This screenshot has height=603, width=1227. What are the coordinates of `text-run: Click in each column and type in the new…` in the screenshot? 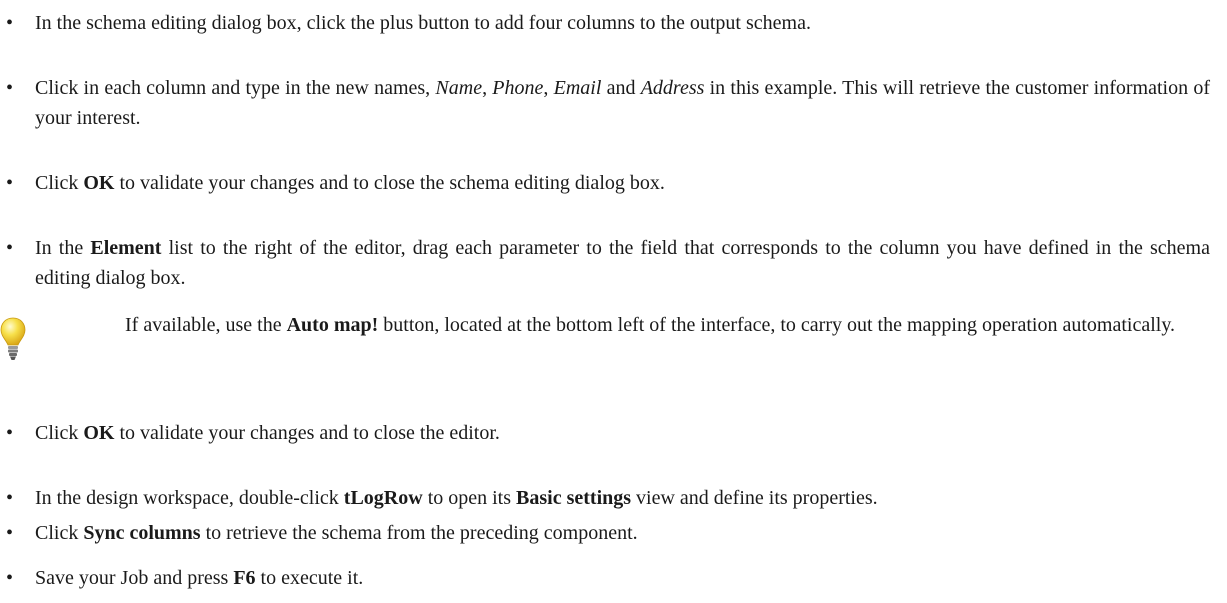 It's located at (235, 88).